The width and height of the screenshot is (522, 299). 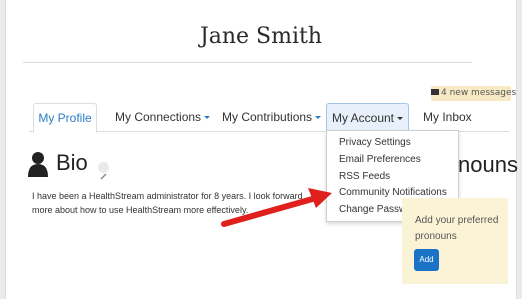 I want to click on pencil-icon, so click(x=103, y=171).